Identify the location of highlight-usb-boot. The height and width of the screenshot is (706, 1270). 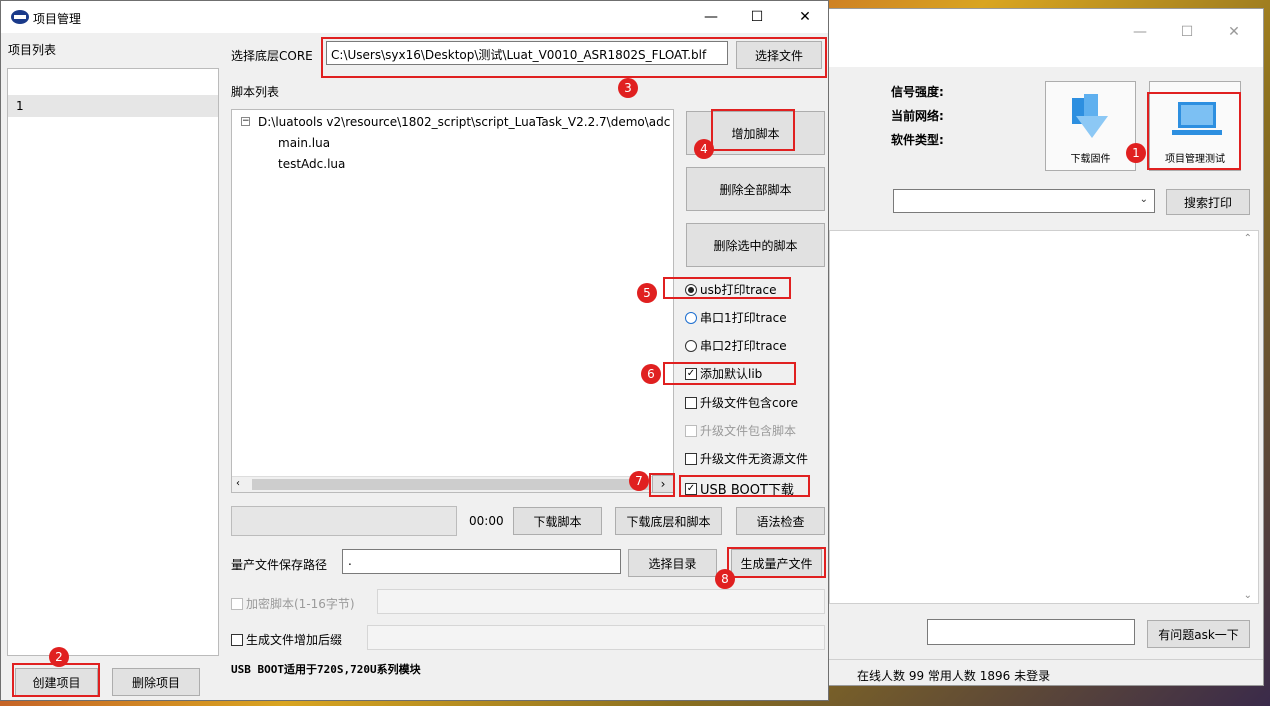
(744, 486).